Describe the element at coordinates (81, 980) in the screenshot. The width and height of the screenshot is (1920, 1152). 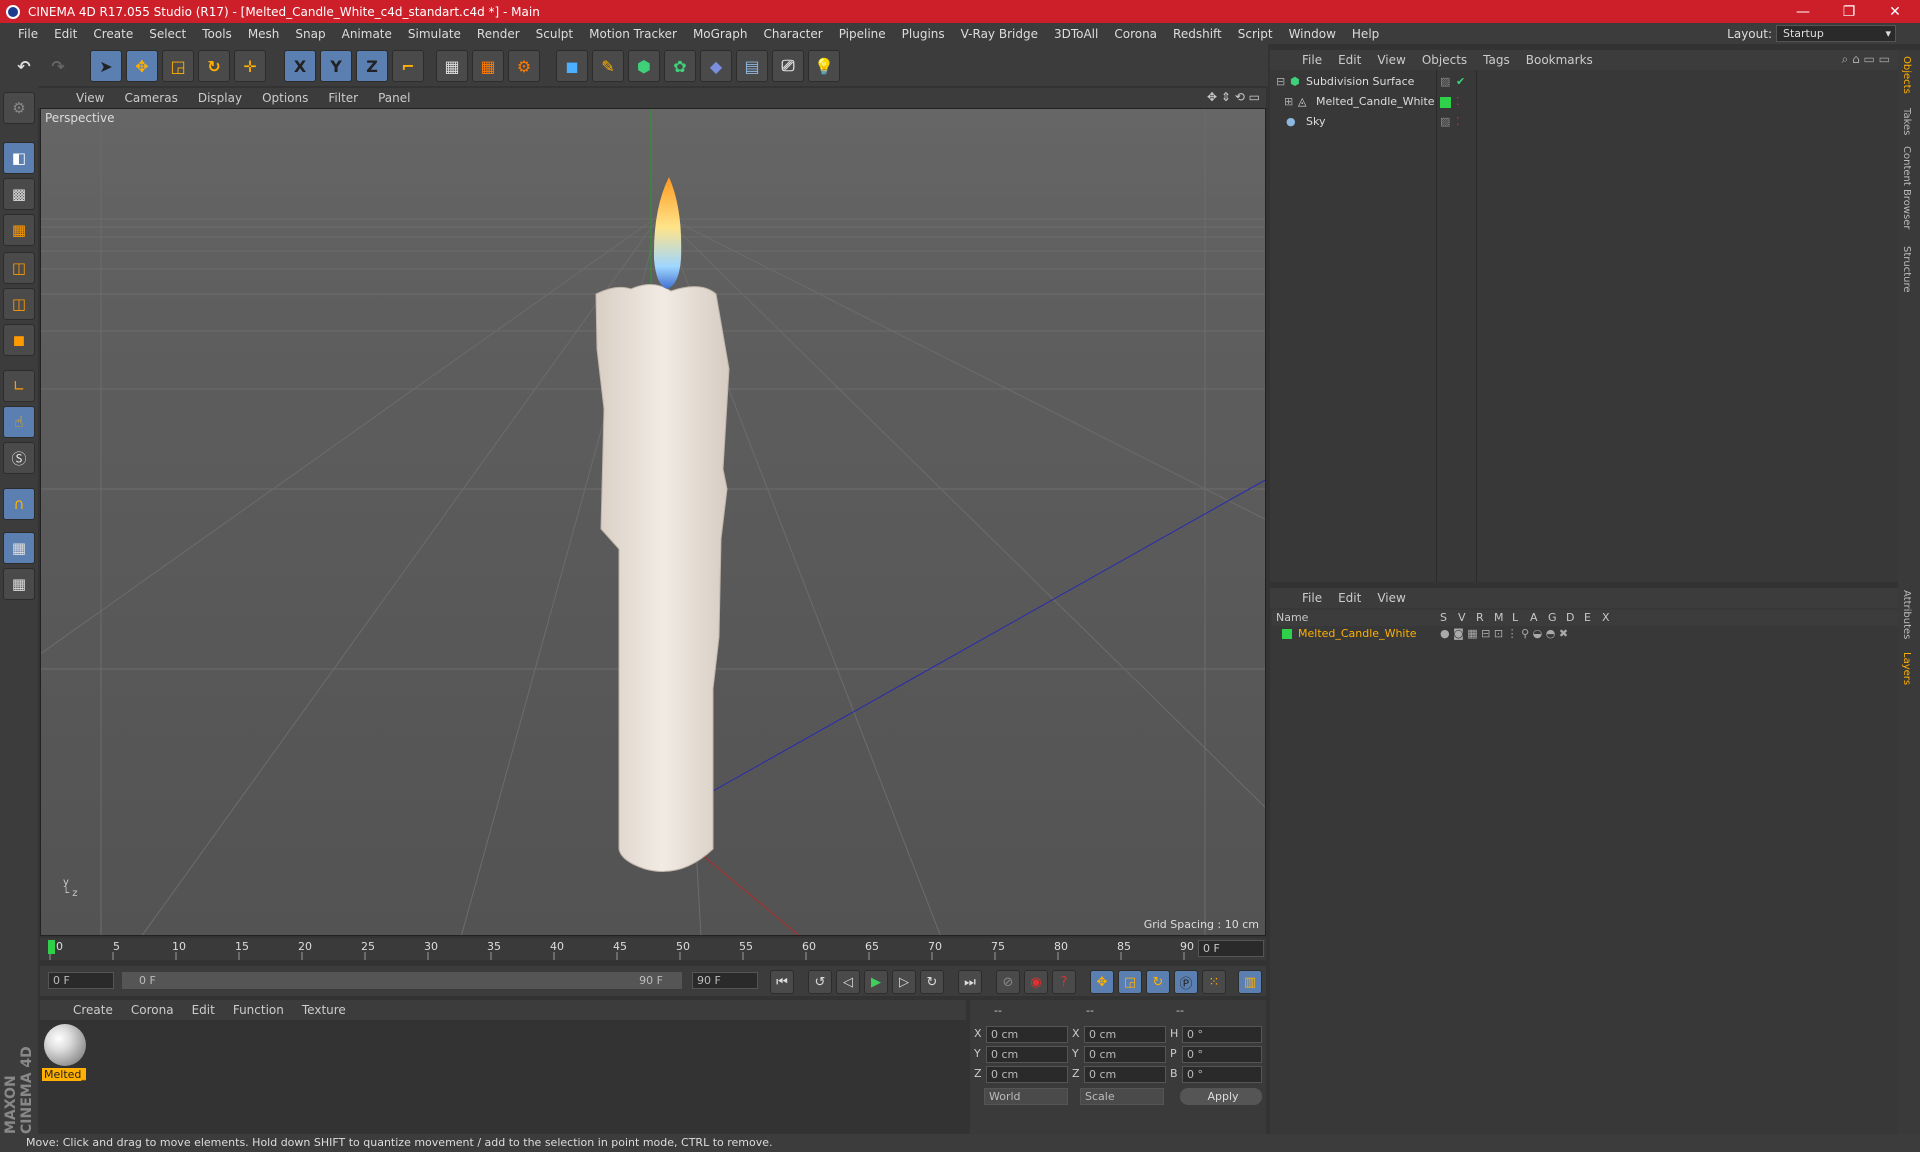
I see `start-frame-field: 0 F` at that location.